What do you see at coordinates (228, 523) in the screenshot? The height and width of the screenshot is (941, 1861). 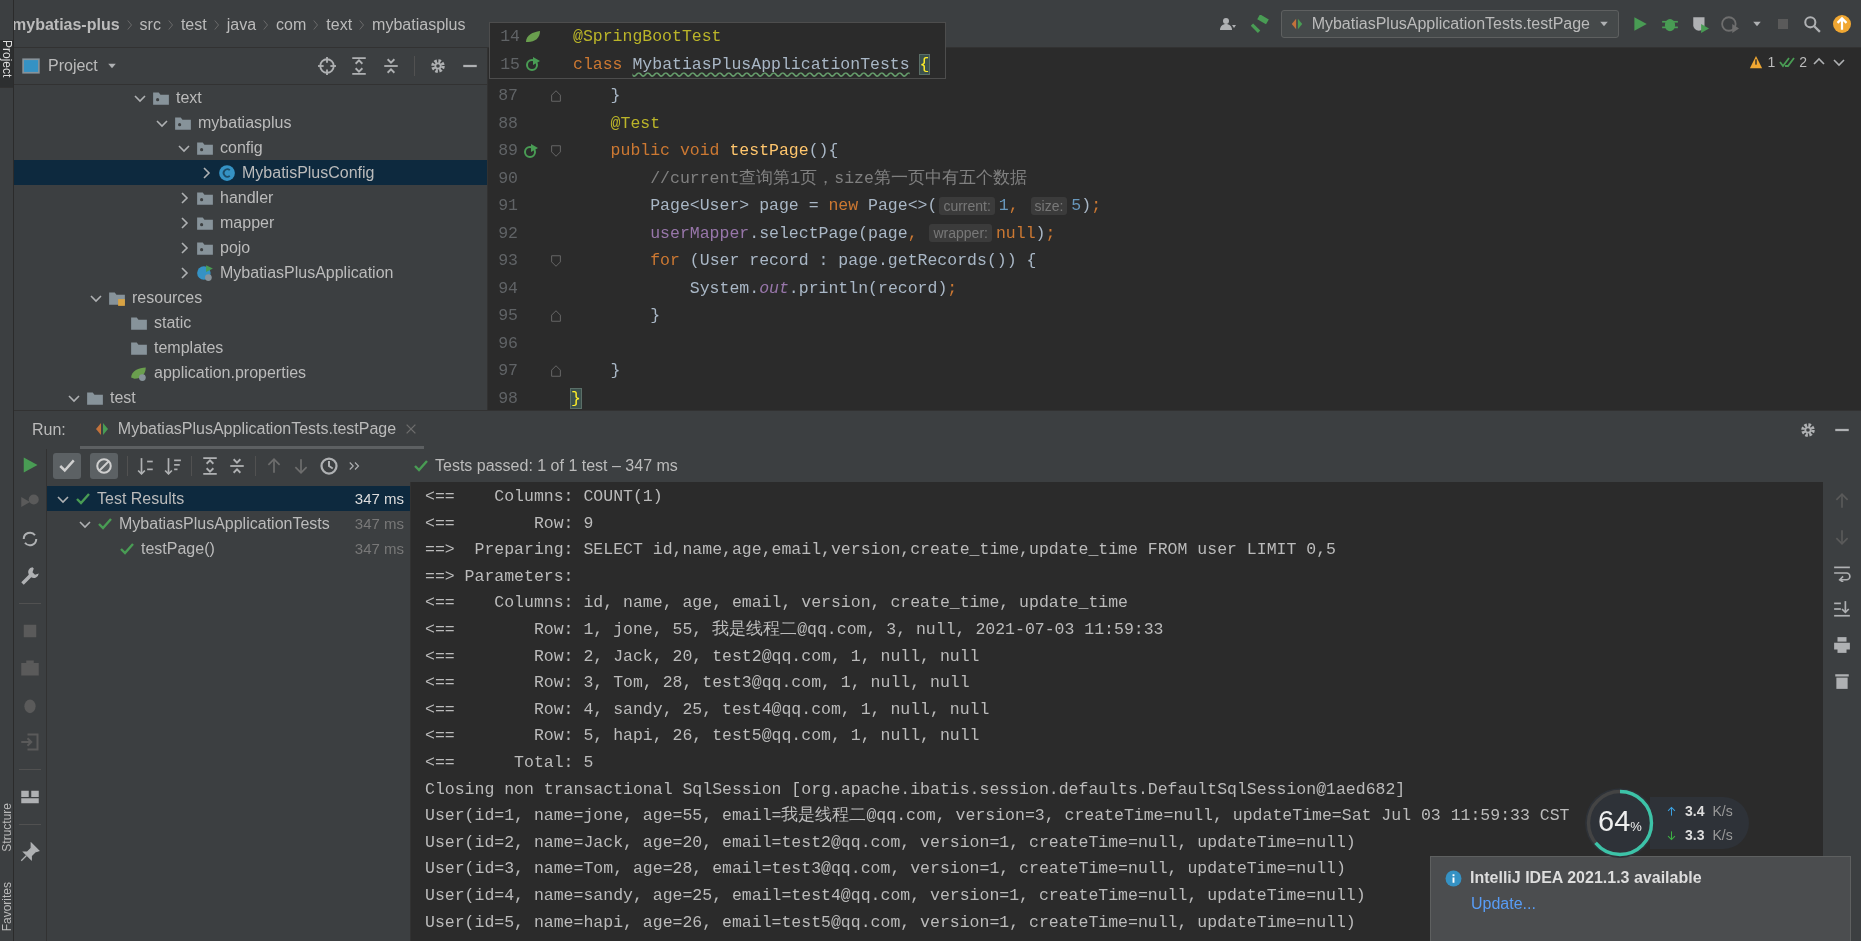 I see `test-row: MybatiasPlusApplicationTests 347 ms` at bounding box center [228, 523].